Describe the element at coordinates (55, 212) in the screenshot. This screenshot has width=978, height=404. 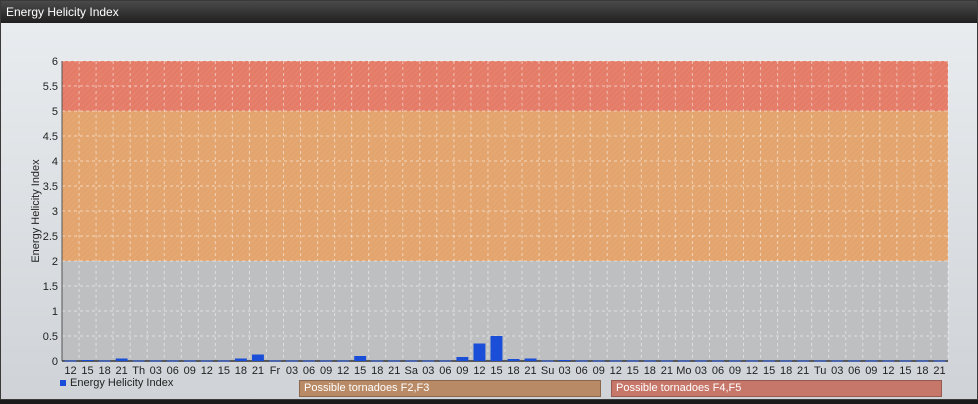
I see `y-tick-label: 3` at that location.